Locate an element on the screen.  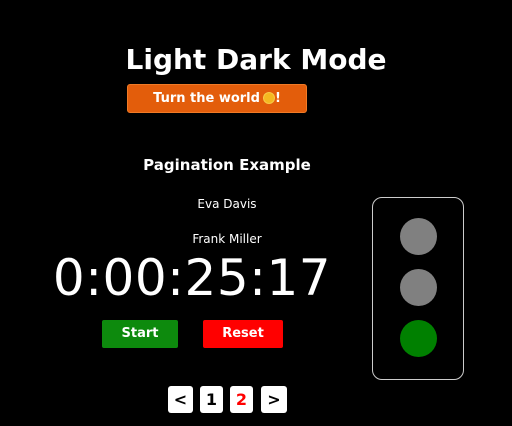
start-button: Start is located at coordinates (140, 334).